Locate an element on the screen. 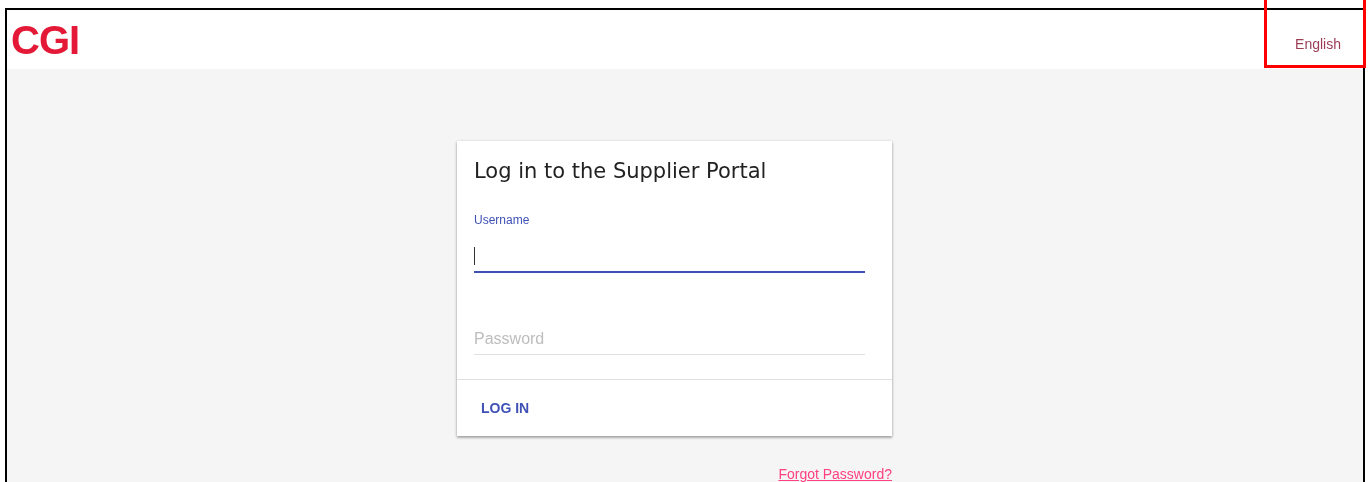 This screenshot has height=482, width=1371. card-title: Log in to the Supplier Portal is located at coordinates (621, 171).